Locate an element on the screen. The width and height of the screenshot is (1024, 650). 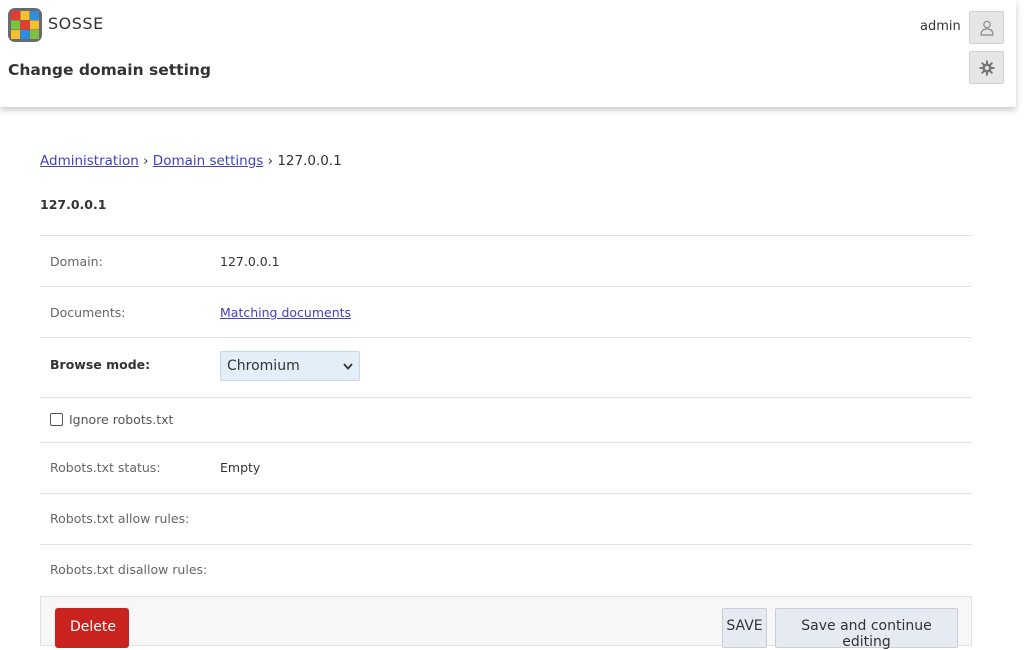
robots-disallow-label: Robots.txt disallow rules: is located at coordinates (129, 569).